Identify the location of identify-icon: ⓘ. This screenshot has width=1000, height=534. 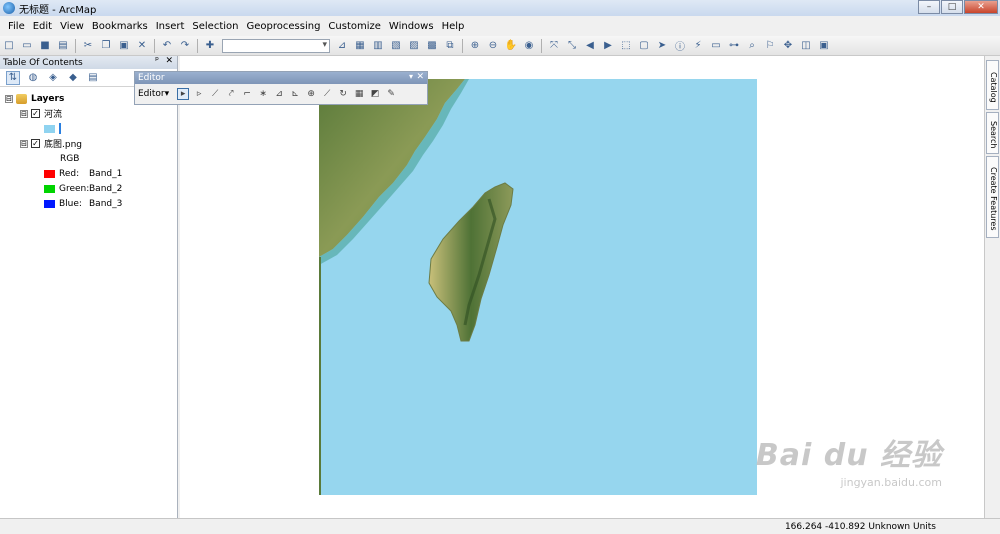
(680, 46).